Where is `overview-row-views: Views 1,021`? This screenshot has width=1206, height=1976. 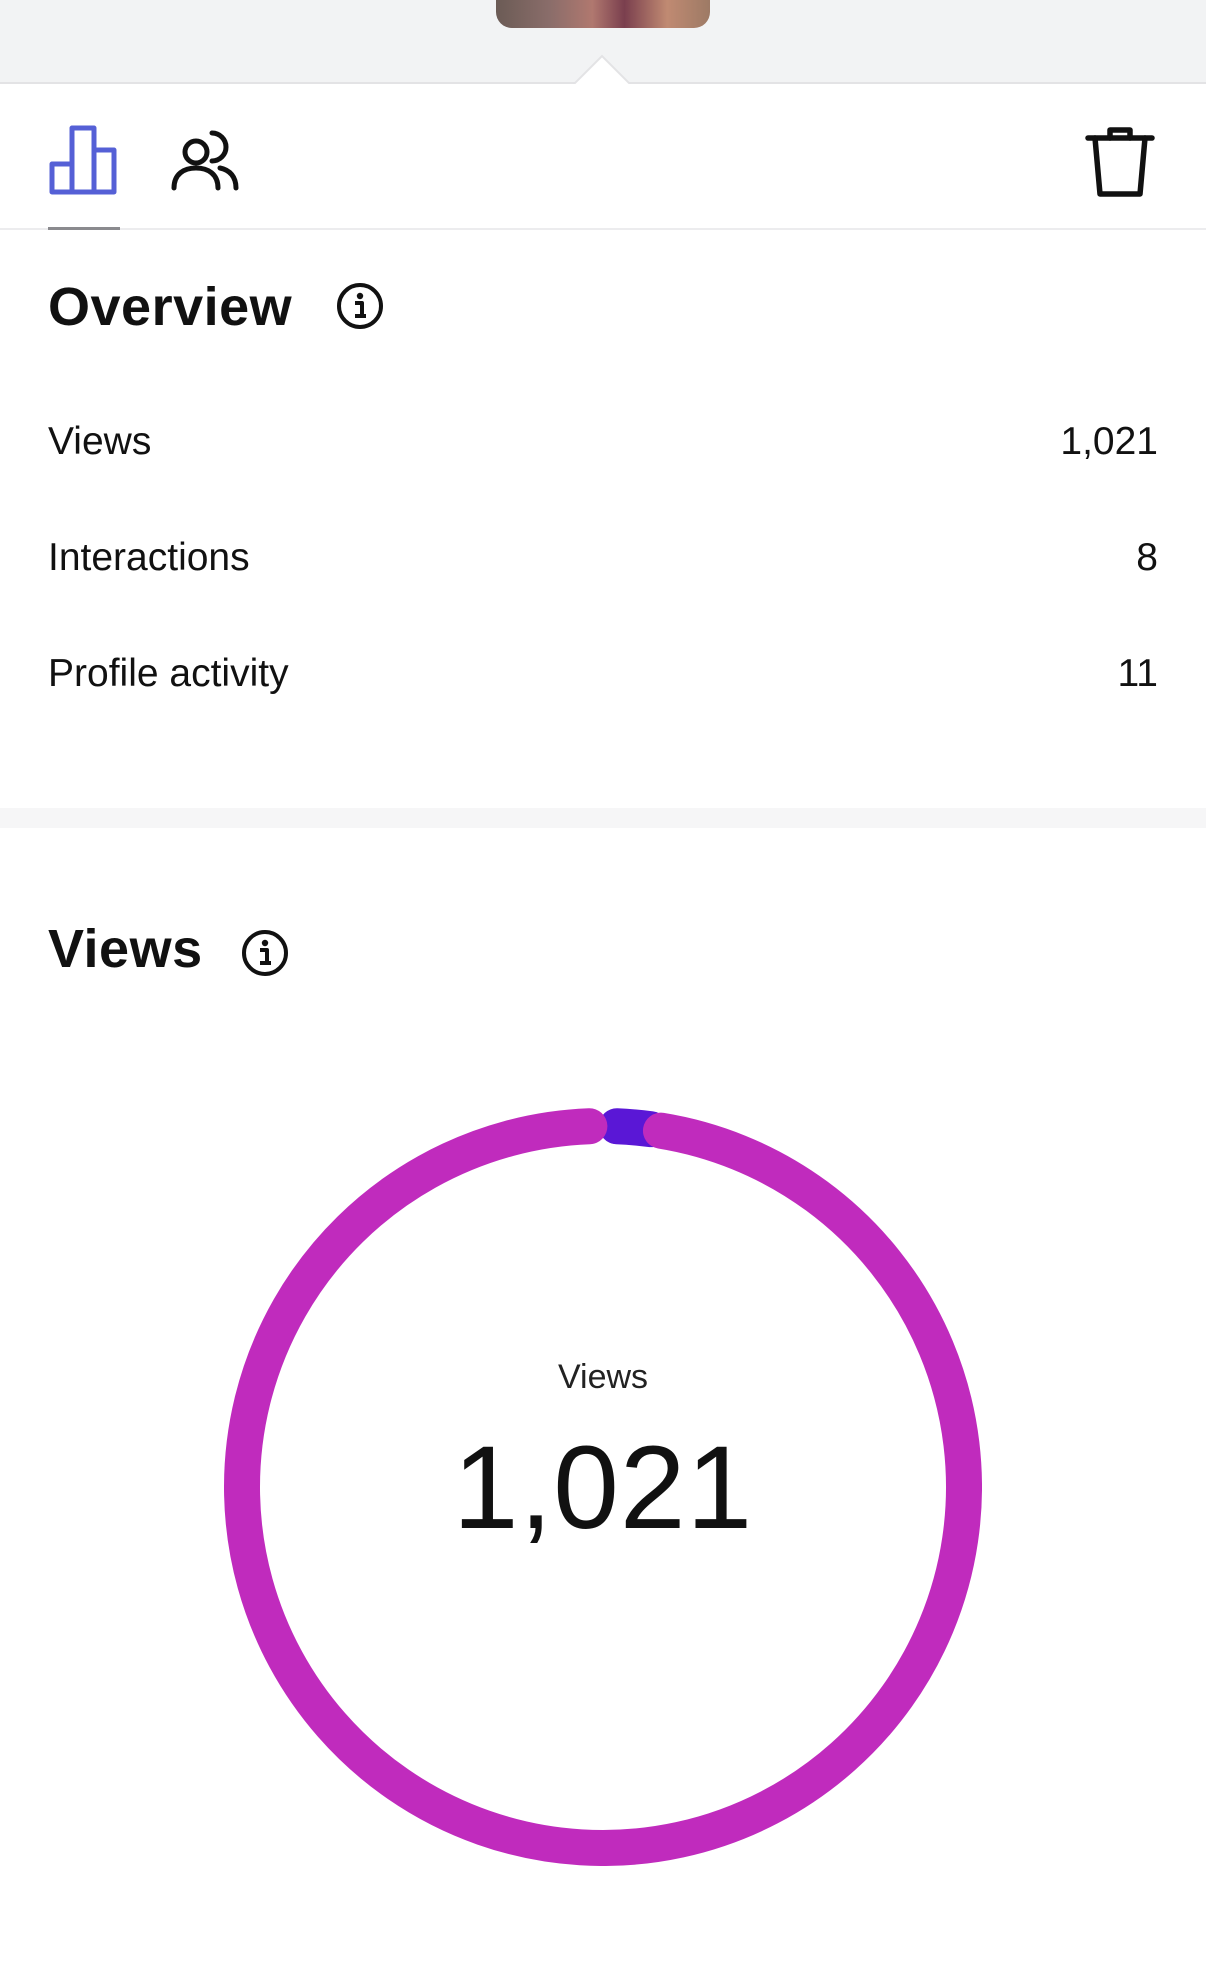 overview-row-views: Views 1,021 is located at coordinates (603, 450).